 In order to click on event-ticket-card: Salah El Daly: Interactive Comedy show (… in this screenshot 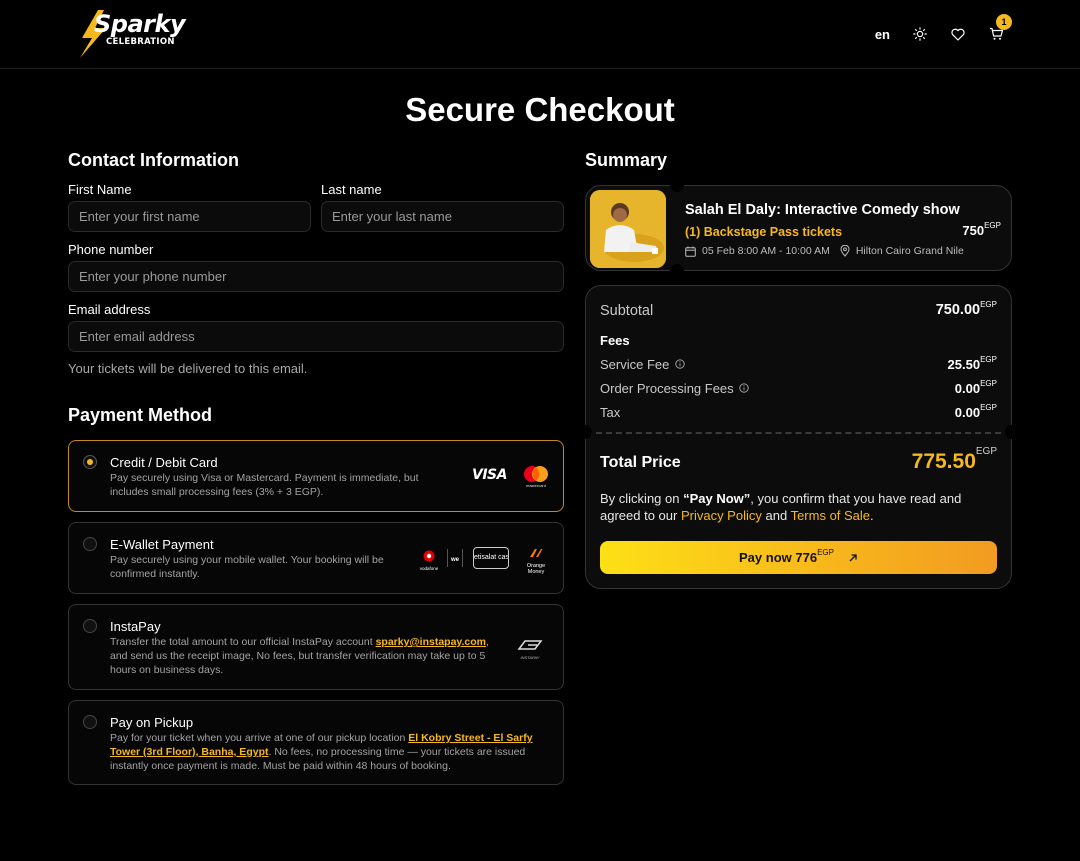, I will do `click(798, 228)`.